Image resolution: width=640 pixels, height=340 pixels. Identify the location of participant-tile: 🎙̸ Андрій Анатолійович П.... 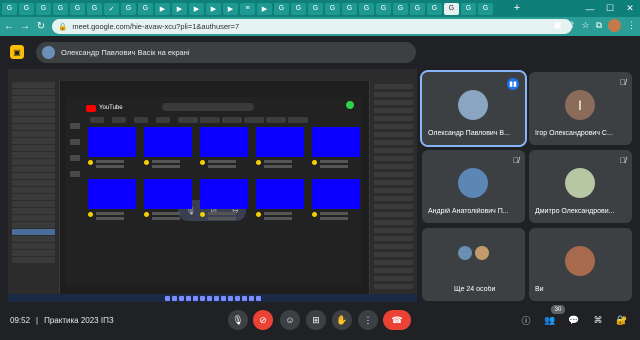
(473, 186).